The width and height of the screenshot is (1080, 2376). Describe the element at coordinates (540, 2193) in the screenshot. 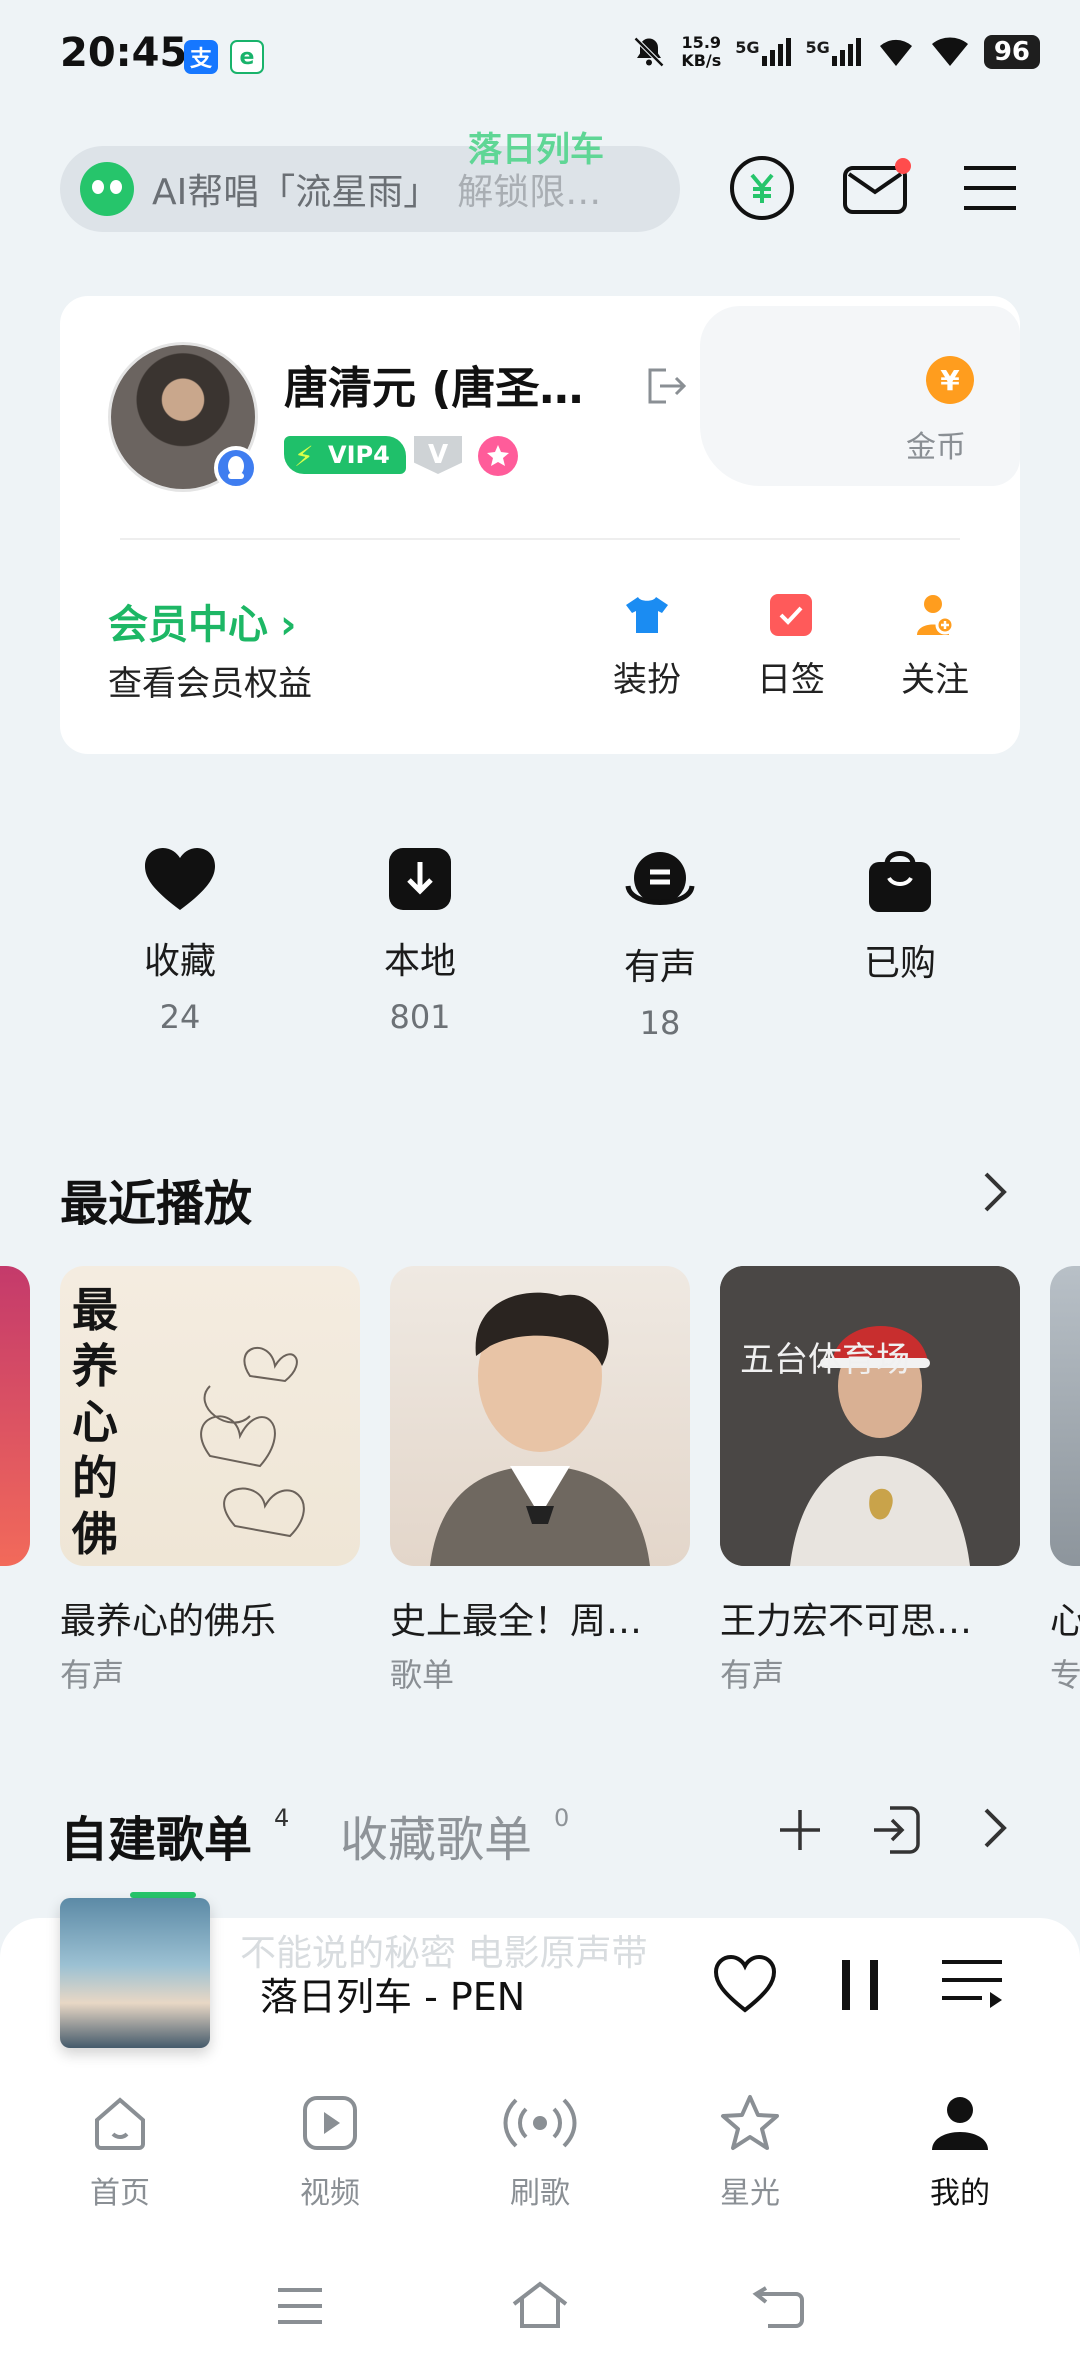

I see `tab-discover-label: 刷歌` at that location.